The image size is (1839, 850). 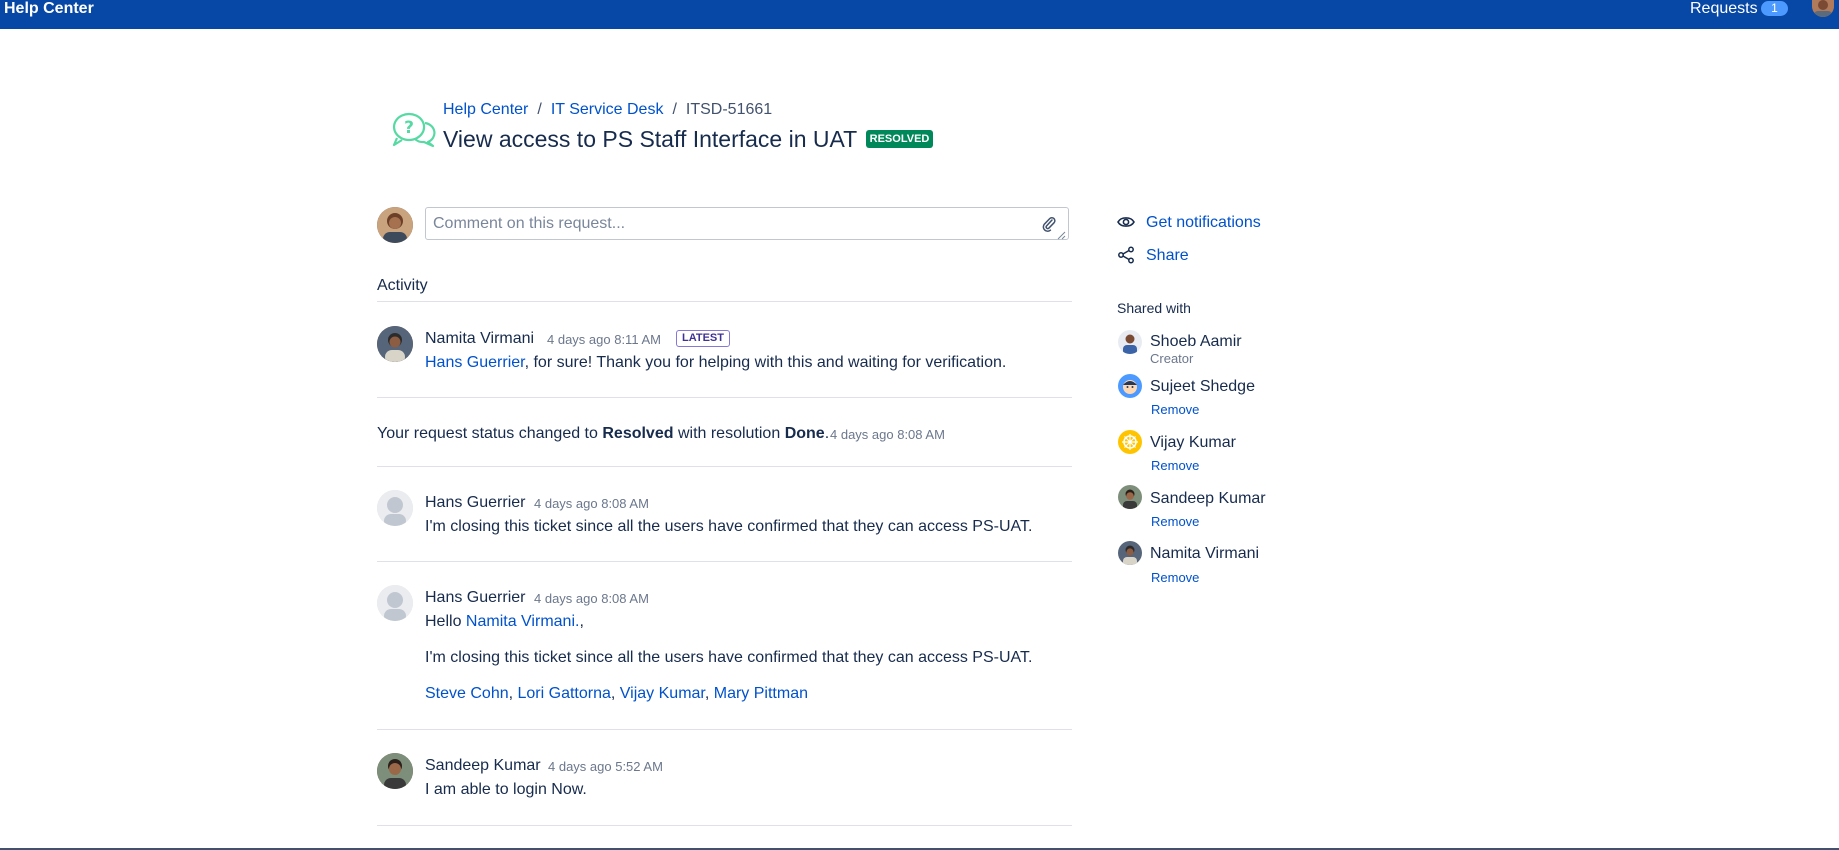 What do you see at coordinates (479, 339) in the screenshot?
I see `comment-author: Namita Virmani` at bounding box center [479, 339].